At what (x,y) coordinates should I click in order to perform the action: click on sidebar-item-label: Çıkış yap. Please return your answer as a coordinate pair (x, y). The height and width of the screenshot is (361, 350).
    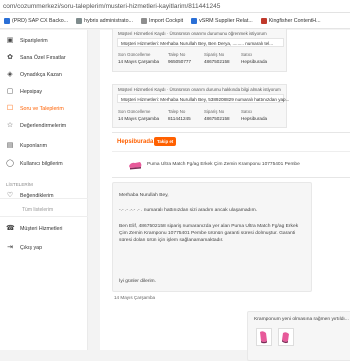
    Looking at the image, I should click on (31, 248).